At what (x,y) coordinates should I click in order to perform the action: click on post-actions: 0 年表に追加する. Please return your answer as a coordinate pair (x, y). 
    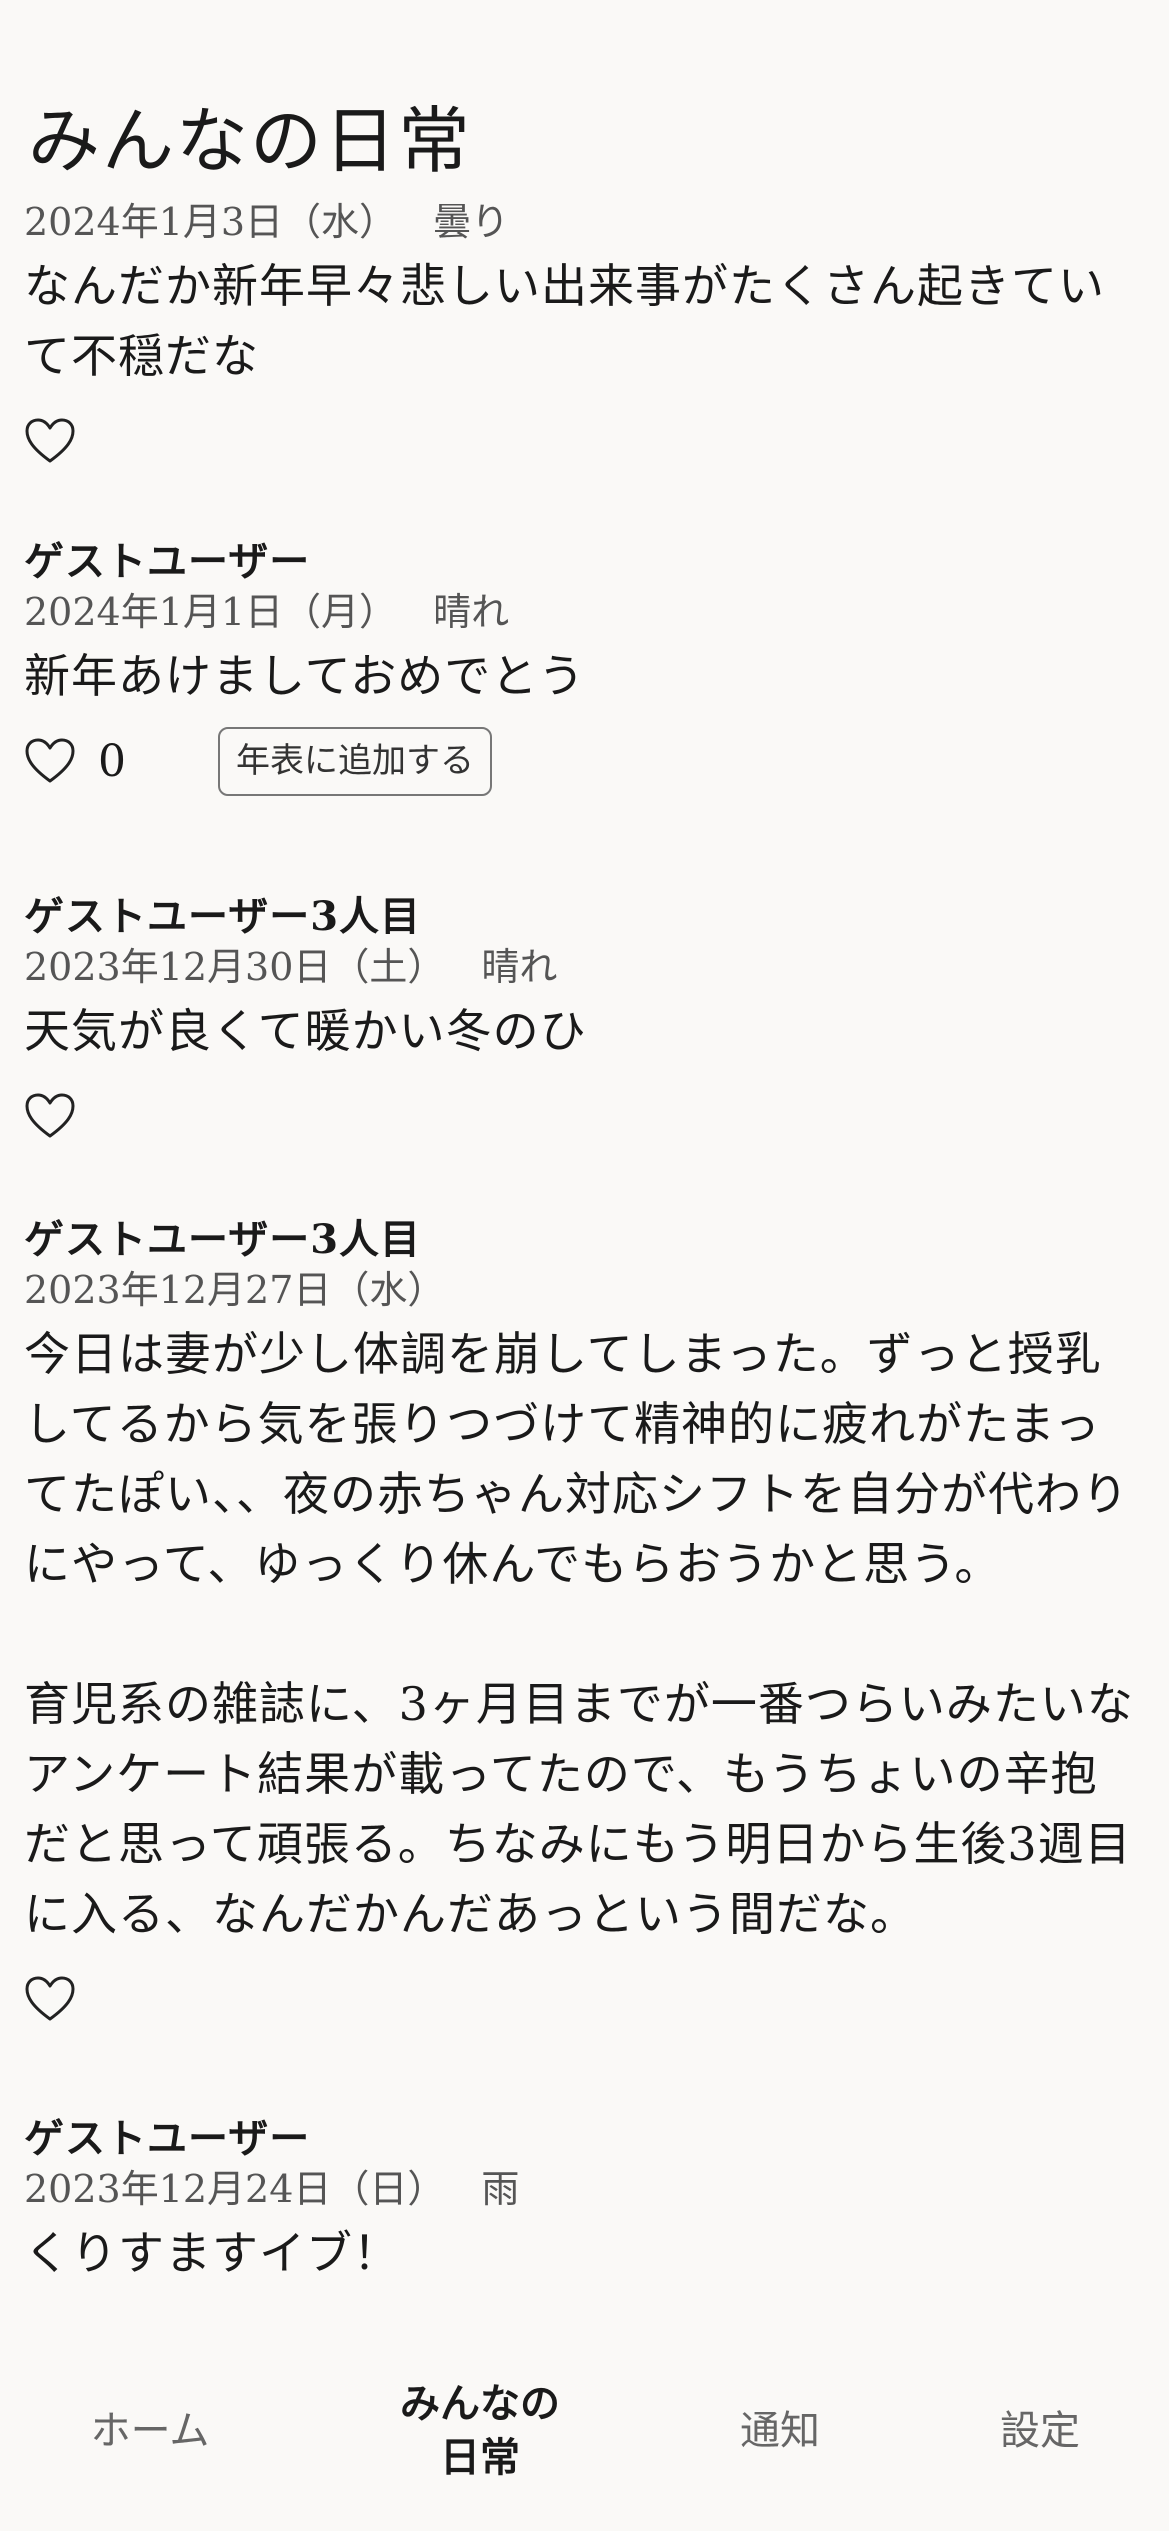
    Looking at the image, I should click on (584, 761).